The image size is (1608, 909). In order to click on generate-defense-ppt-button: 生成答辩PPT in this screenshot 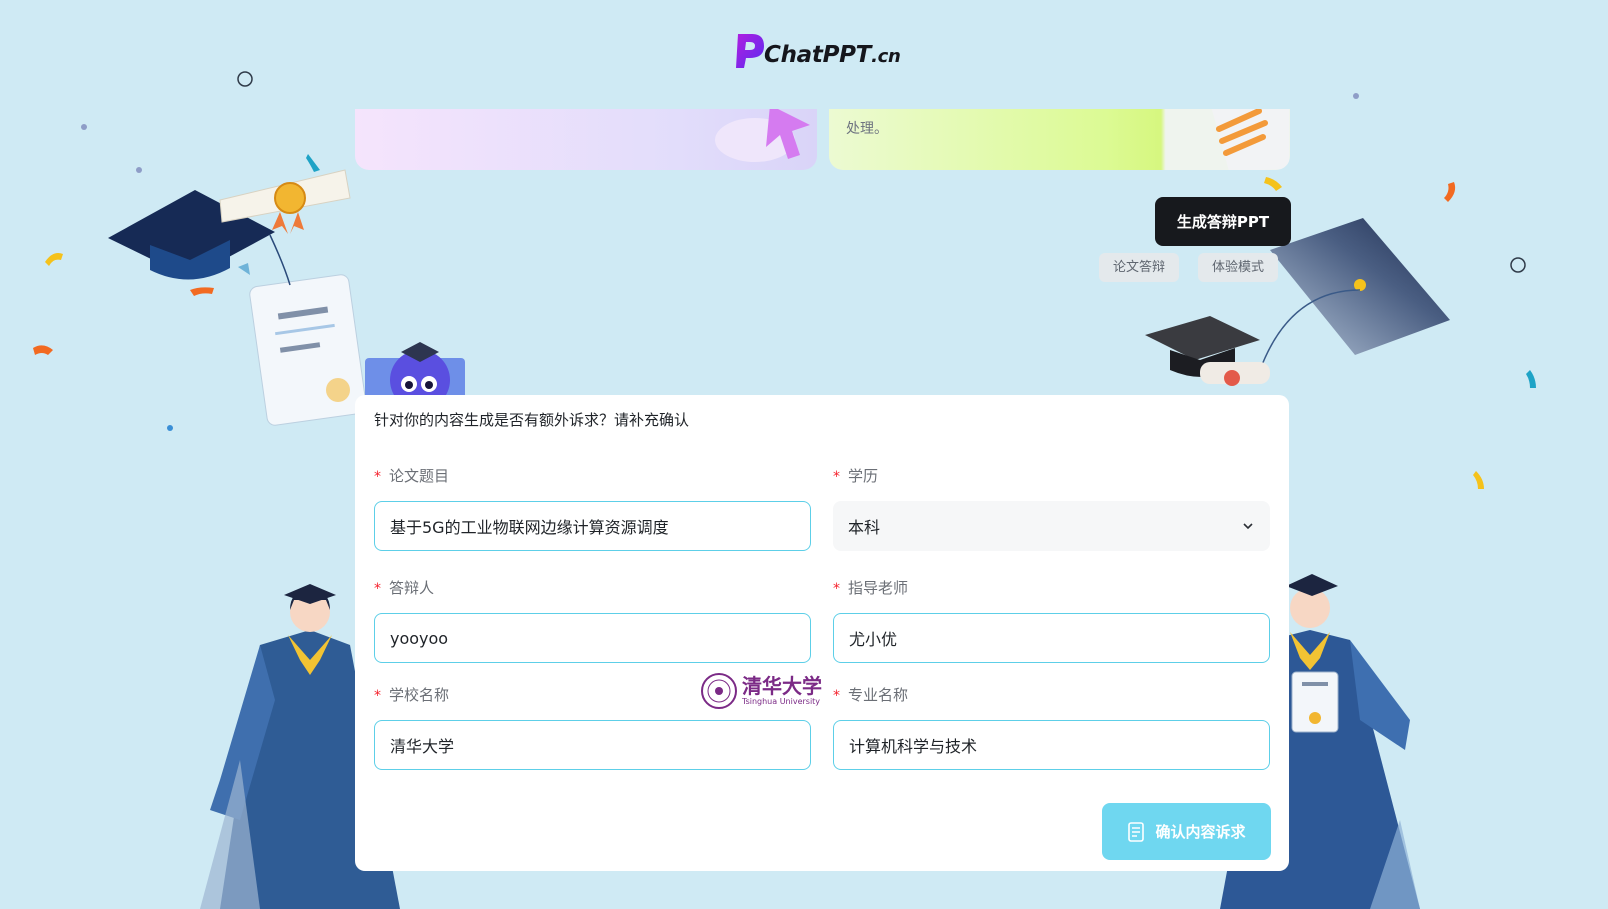, I will do `click(1223, 221)`.